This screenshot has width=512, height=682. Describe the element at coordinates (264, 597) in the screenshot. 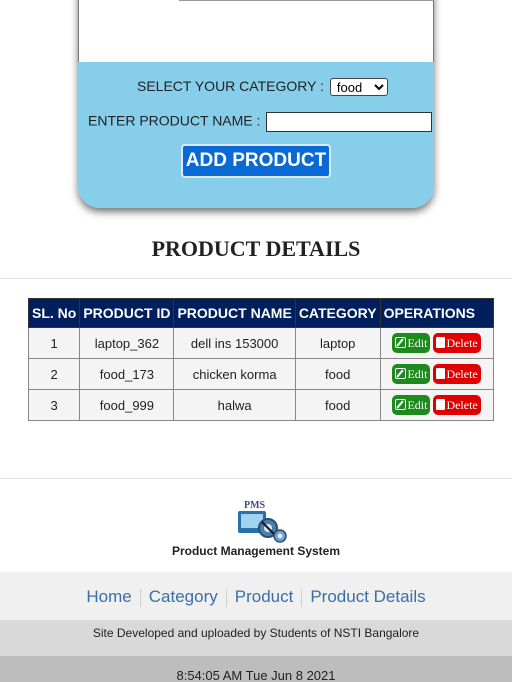

I see `nav-product-link: Product` at that location.